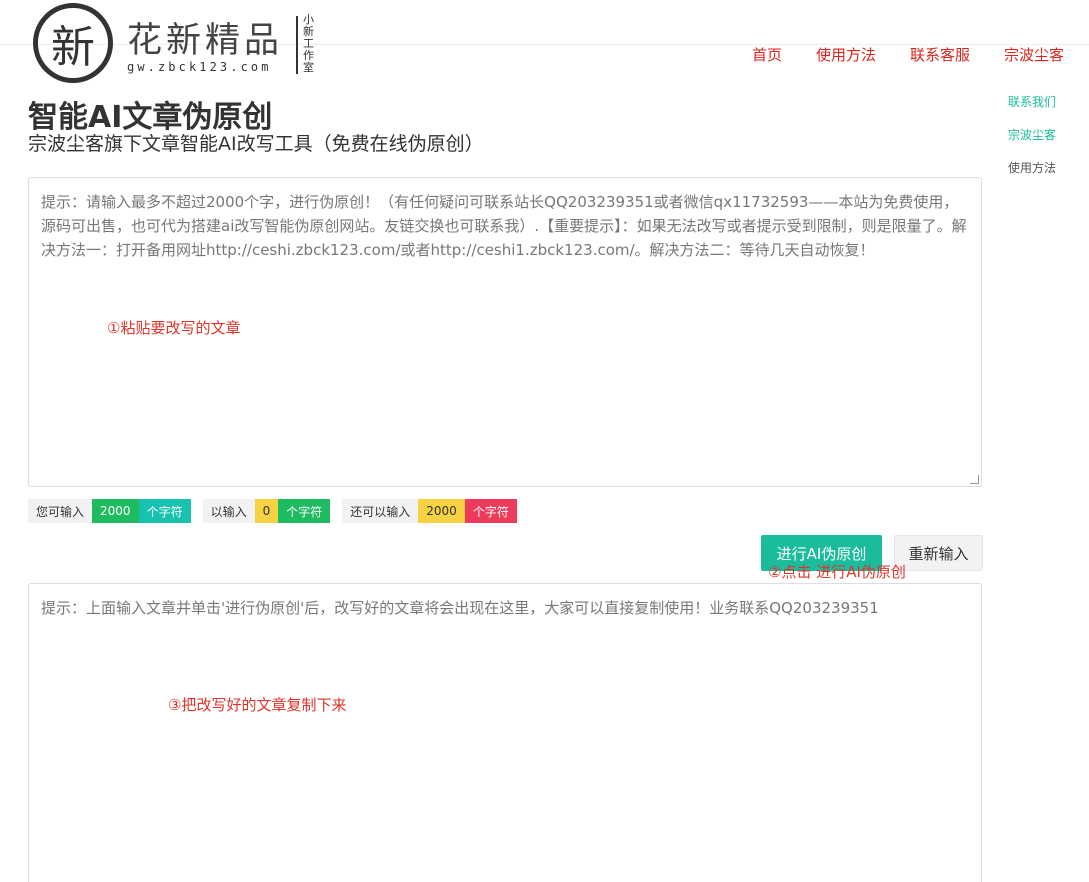 The height and width of the screenshot is (882, 1089). I want to click on logo-url: gw.zbck123.com, so click(199, 67).